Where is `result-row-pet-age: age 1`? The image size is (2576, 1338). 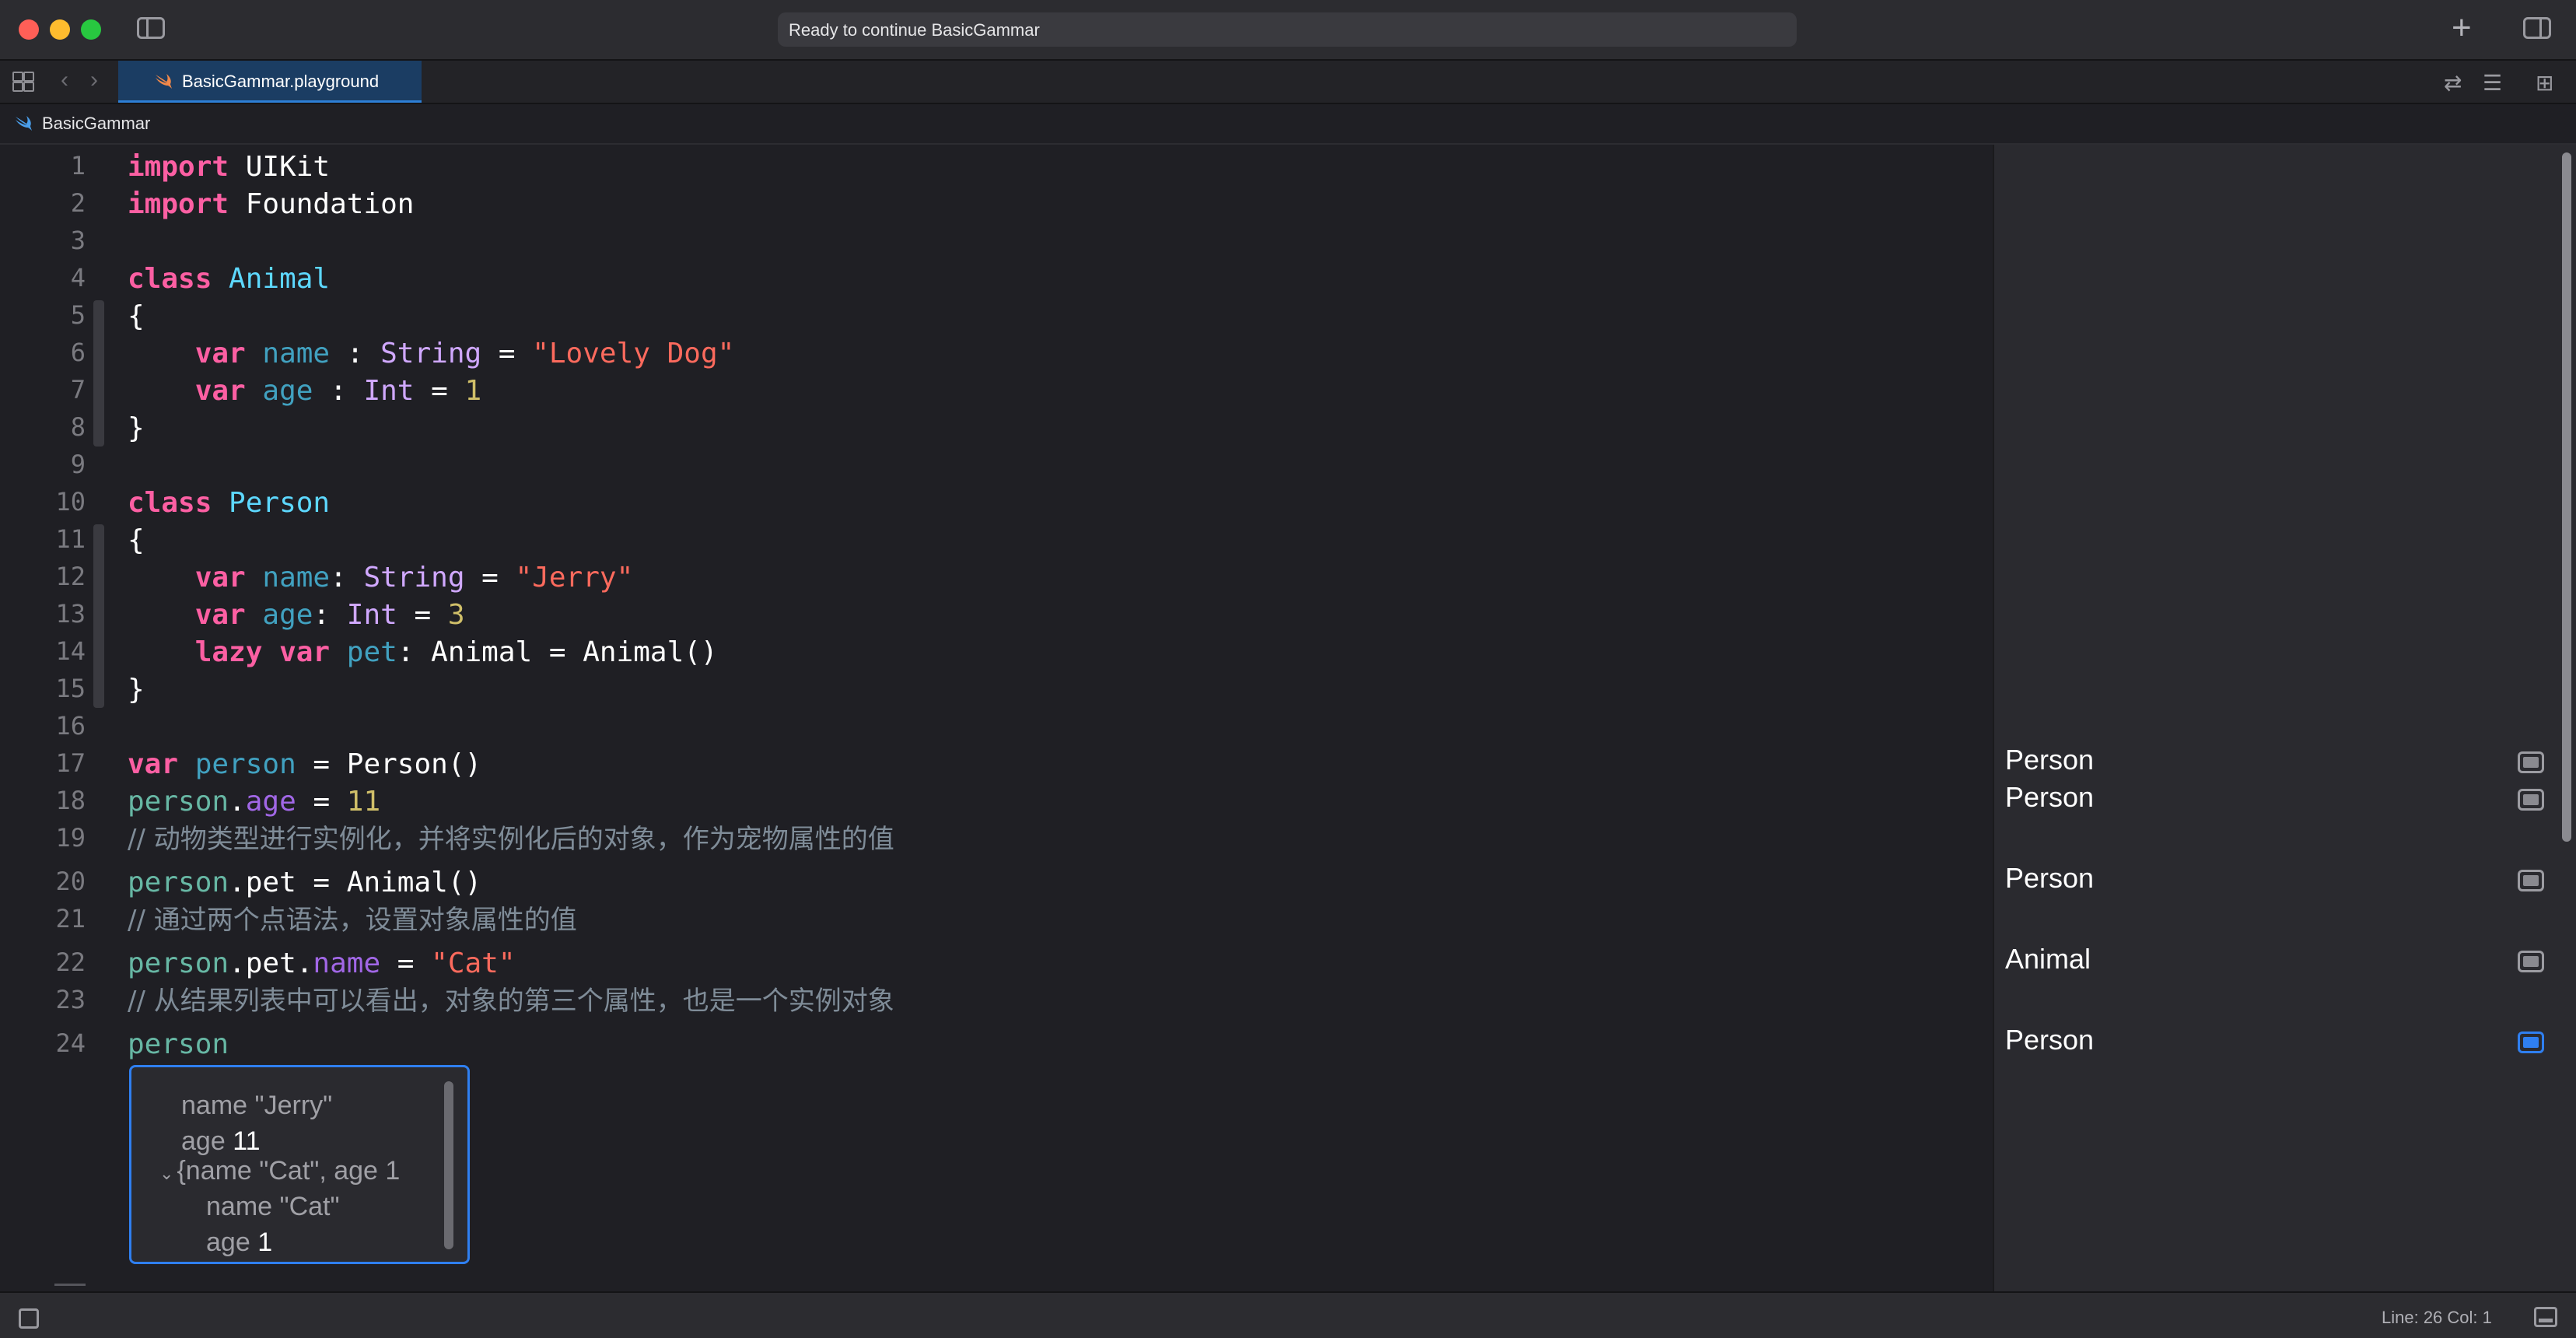
result-row-pet-age: age 1 is located at coordinates (240, 1243).